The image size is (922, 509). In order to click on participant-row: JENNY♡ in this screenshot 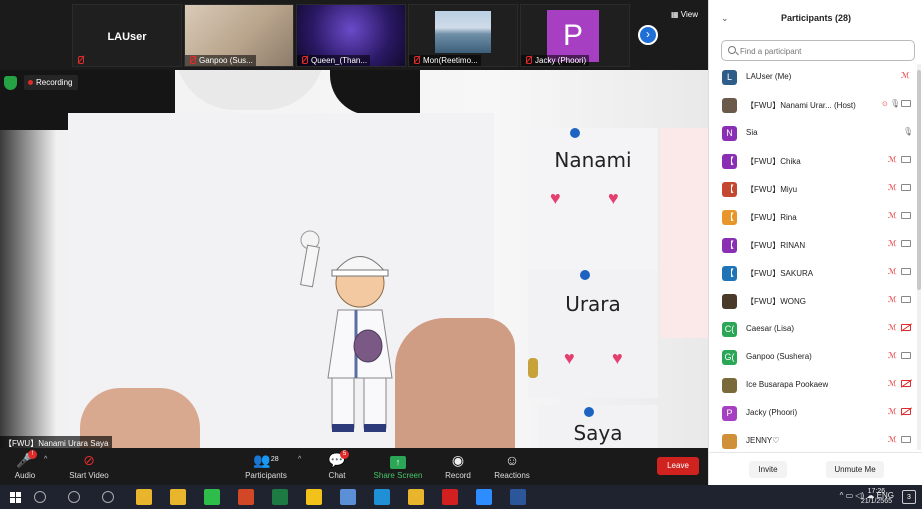, I will do `click(815, 439)`.